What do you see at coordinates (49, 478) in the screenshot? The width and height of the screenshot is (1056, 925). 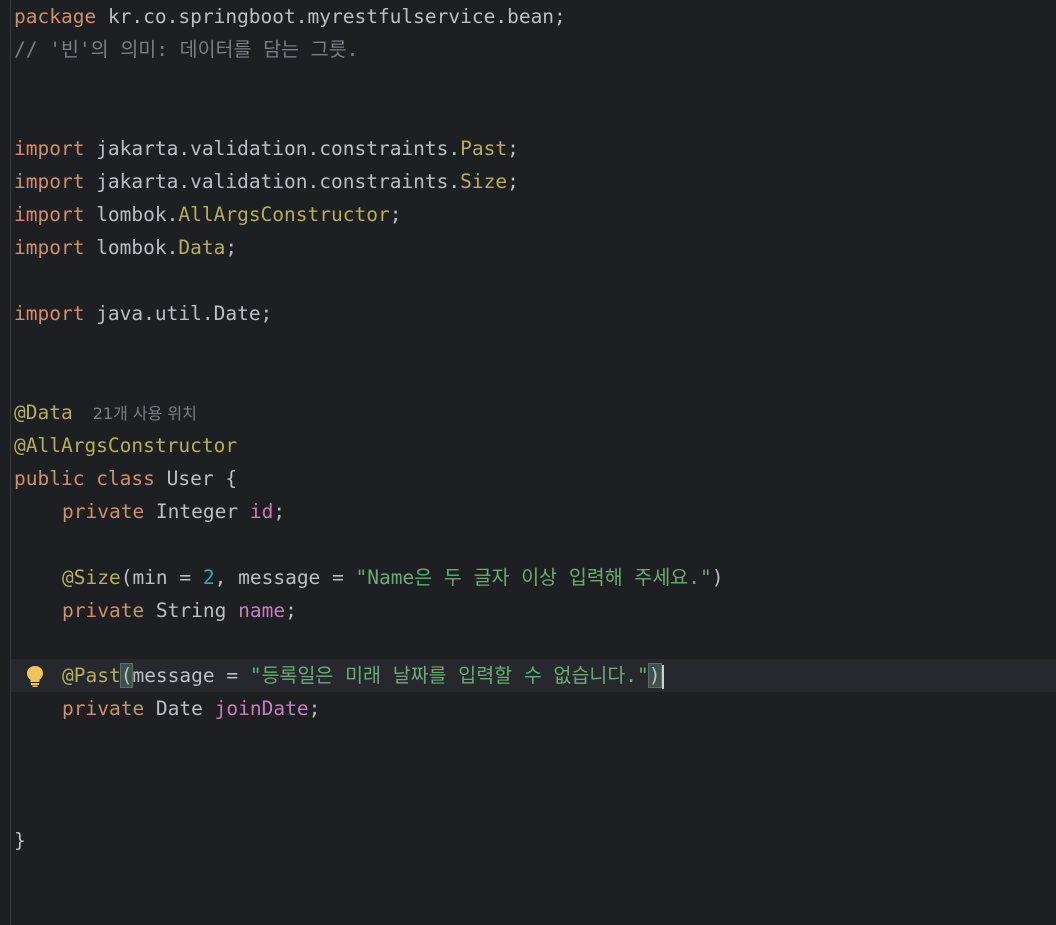 I see `keyword-public: public` at bounding box center [49, 478].